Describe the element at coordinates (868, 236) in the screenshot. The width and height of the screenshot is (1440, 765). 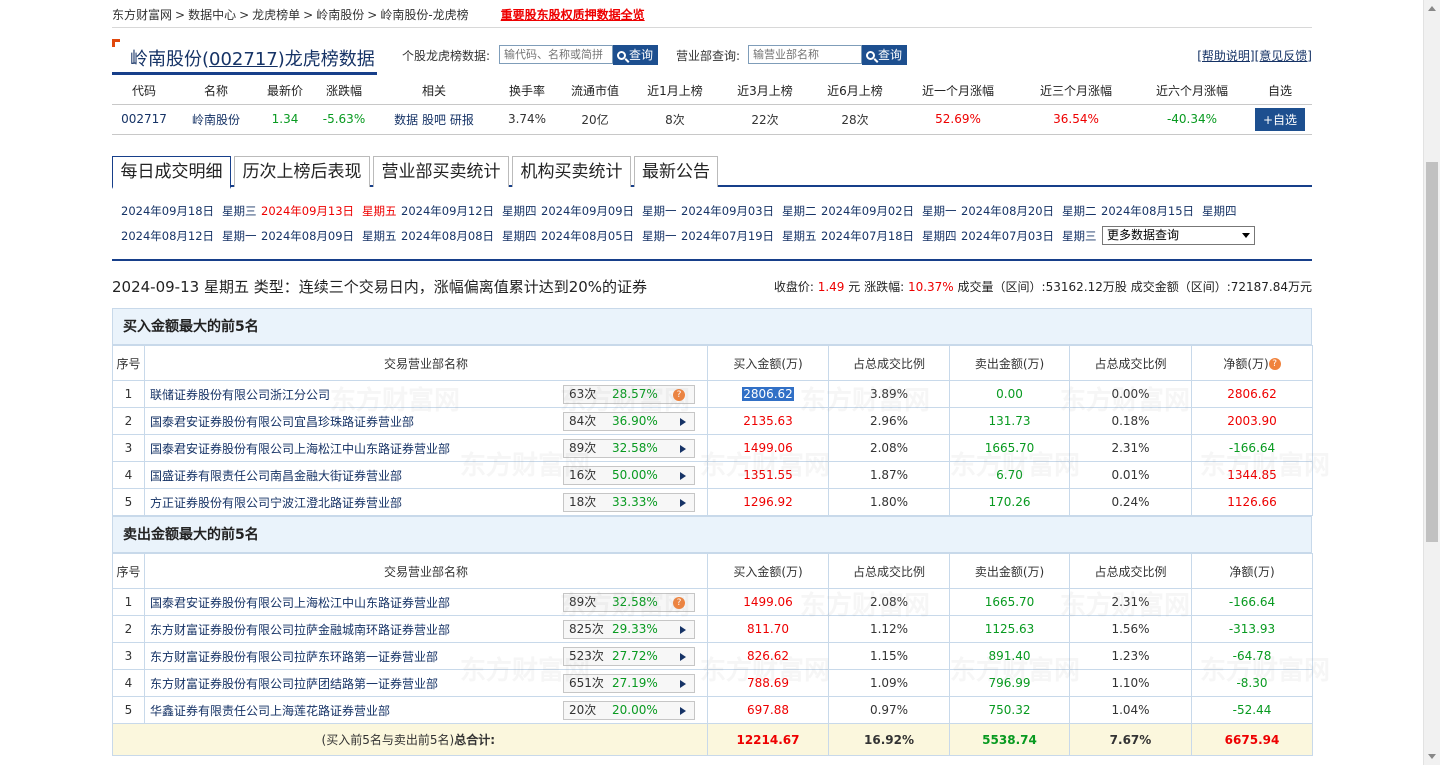
I see `date-link-date: 2024年07月18日` at that location.